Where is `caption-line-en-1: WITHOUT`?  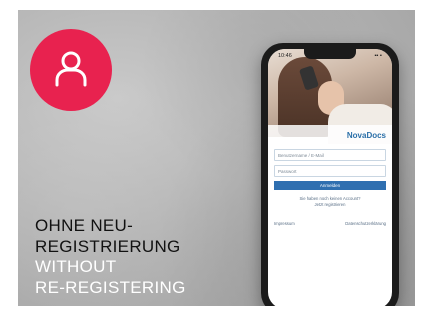
caption-line-en-1: WITHOUT is located at coordinates (76, 266).